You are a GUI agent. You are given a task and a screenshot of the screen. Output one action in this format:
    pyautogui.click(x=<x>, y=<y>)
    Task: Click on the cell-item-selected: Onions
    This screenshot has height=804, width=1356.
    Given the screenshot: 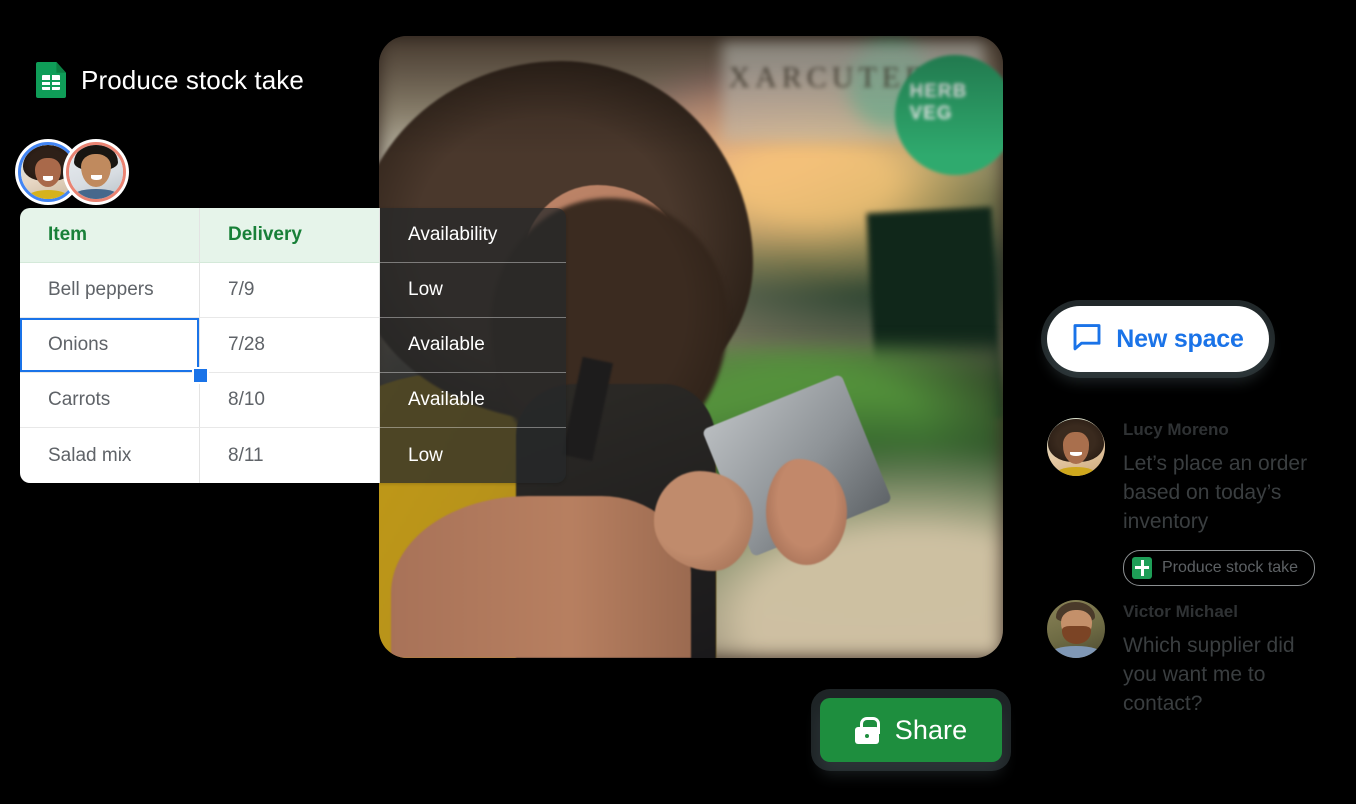 What is the action you would take?
    pyautogui.click(x=110, y=345)
    